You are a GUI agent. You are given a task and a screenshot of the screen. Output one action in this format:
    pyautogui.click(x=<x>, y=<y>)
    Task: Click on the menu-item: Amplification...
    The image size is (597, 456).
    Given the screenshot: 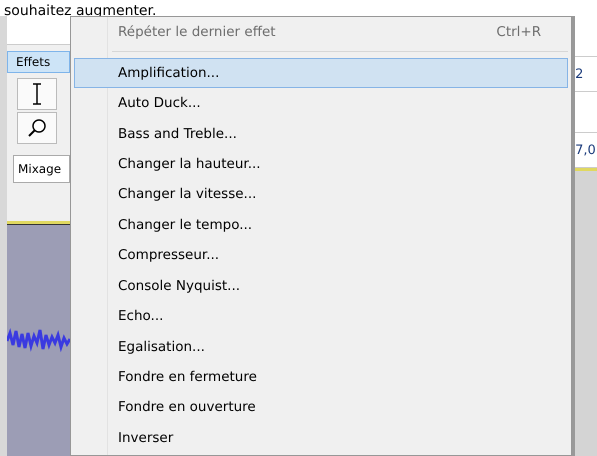 What is the action you would take?
    pyautogui.click(x=321, y=73)
    